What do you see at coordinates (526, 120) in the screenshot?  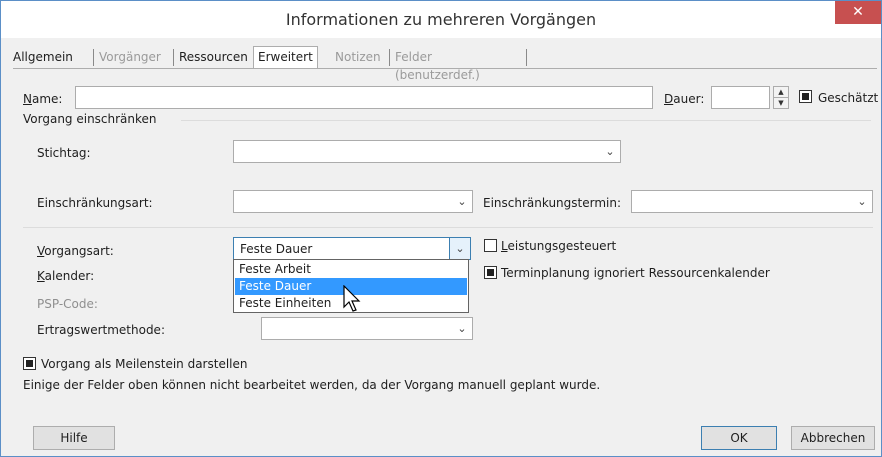 I see `group-divider` at bounding box center [526, 120].